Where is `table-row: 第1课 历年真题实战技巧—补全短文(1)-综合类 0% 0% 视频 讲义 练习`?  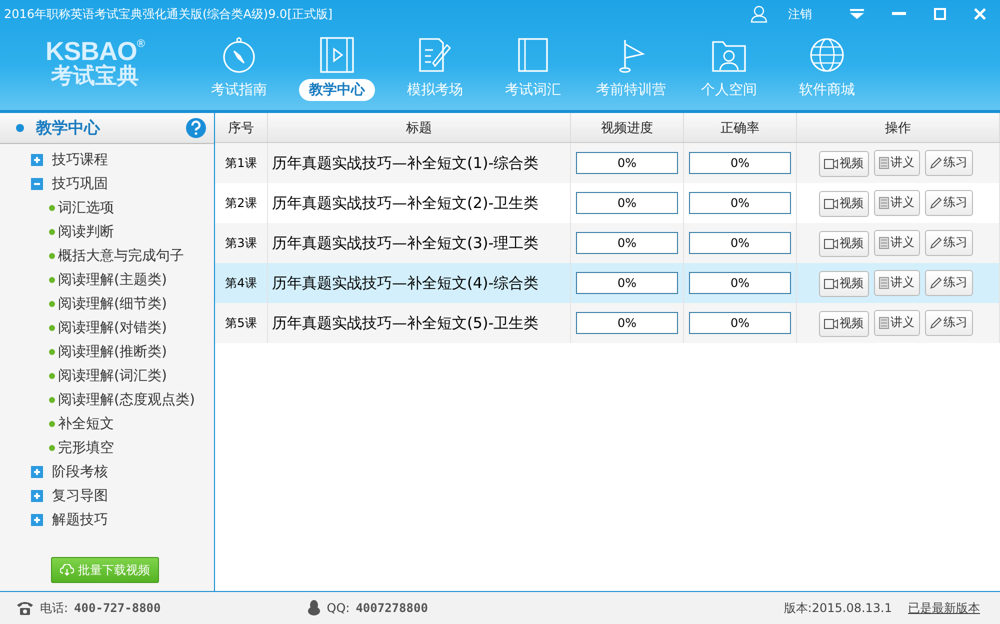 table-row: 第1课 历年真题实战技巧—补全短文(1)-综合类 0% 0% 视频 讲义 练习 is located at coordinates (607, 162).